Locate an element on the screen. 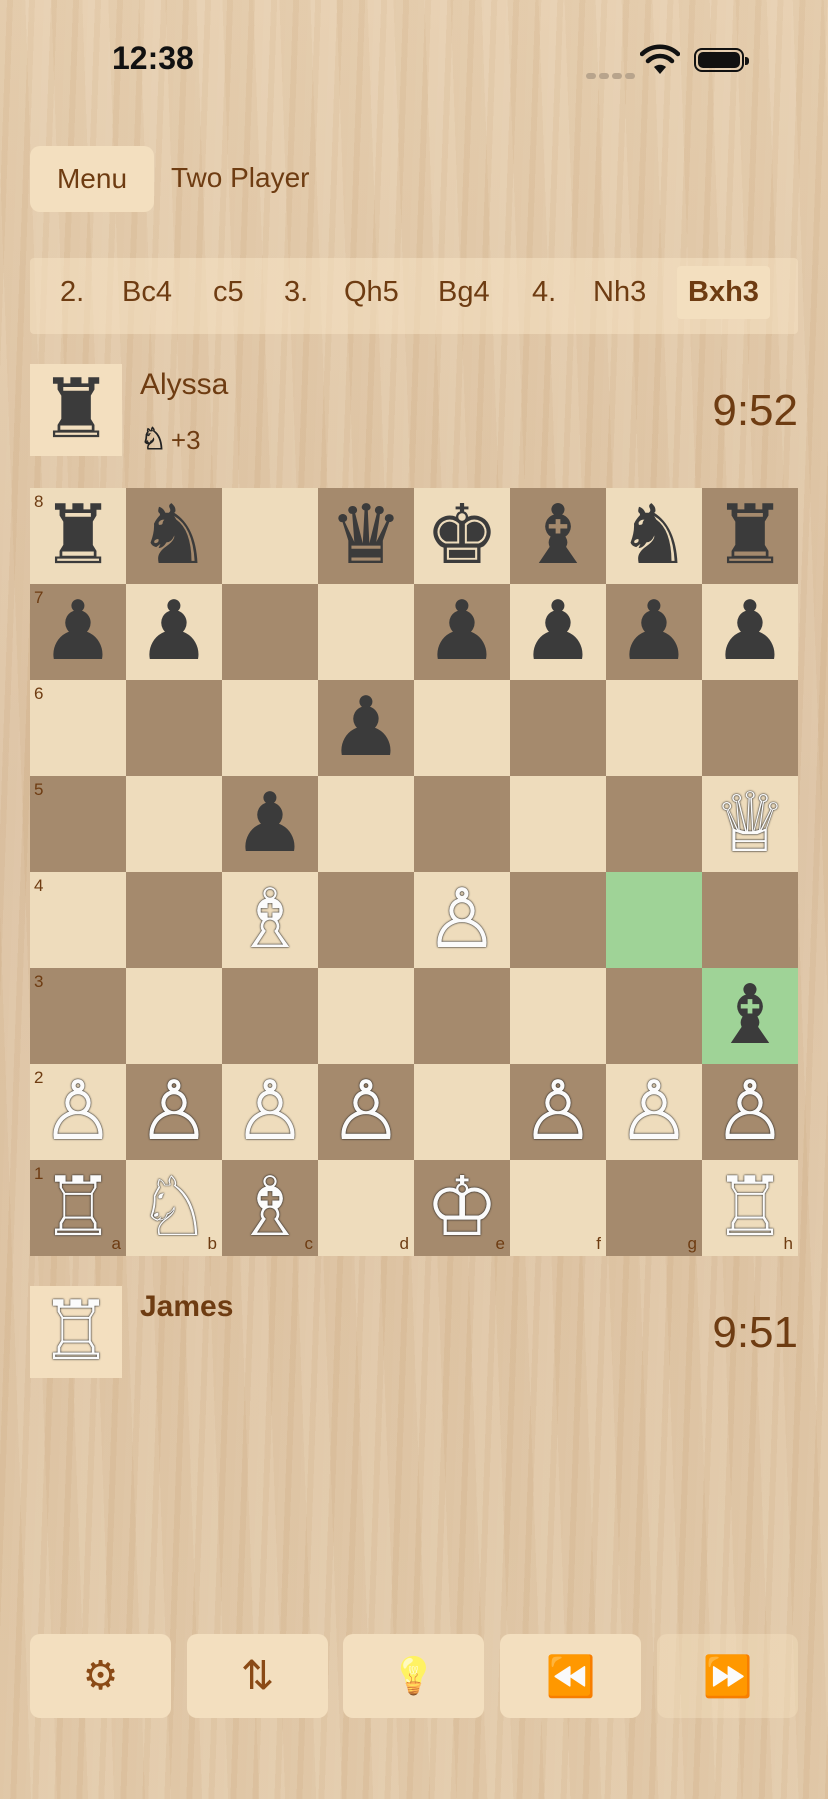  square-h2: ♙ is located at coordinates (750, 1112).